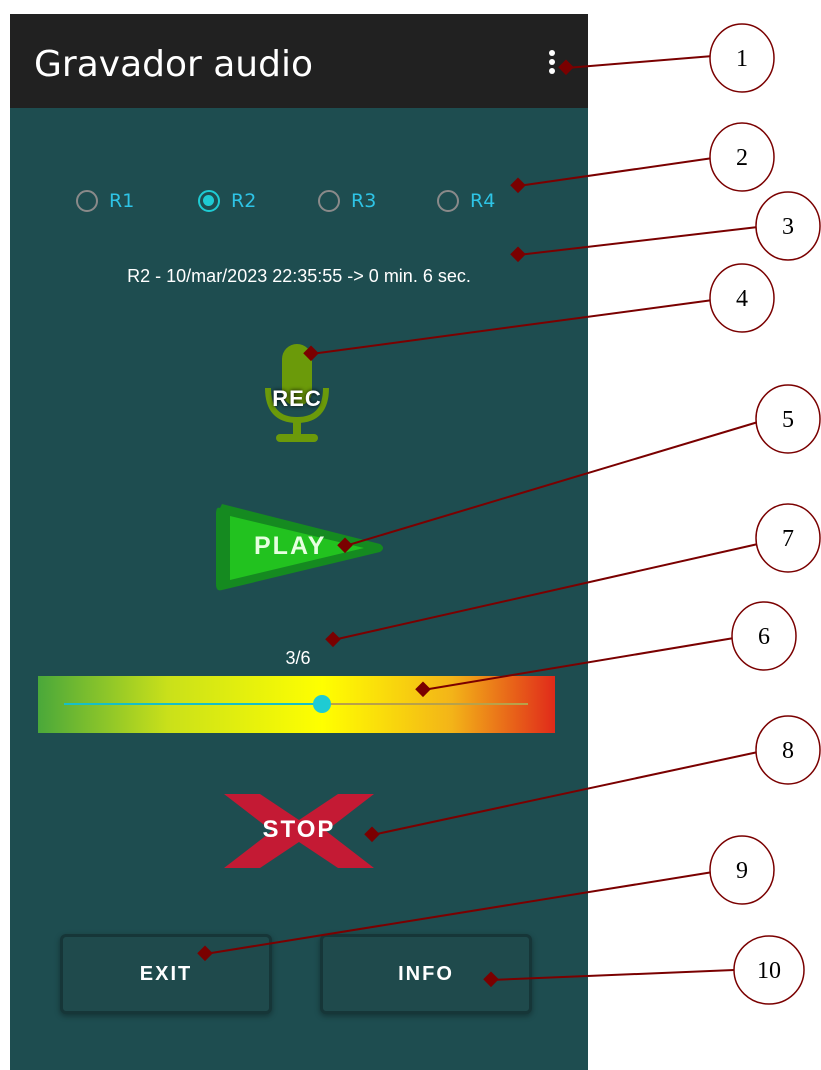 Image resolution: width=821 pixels, height=1070 pixels. I want to click on callout-number: 5, so click(788, 420).